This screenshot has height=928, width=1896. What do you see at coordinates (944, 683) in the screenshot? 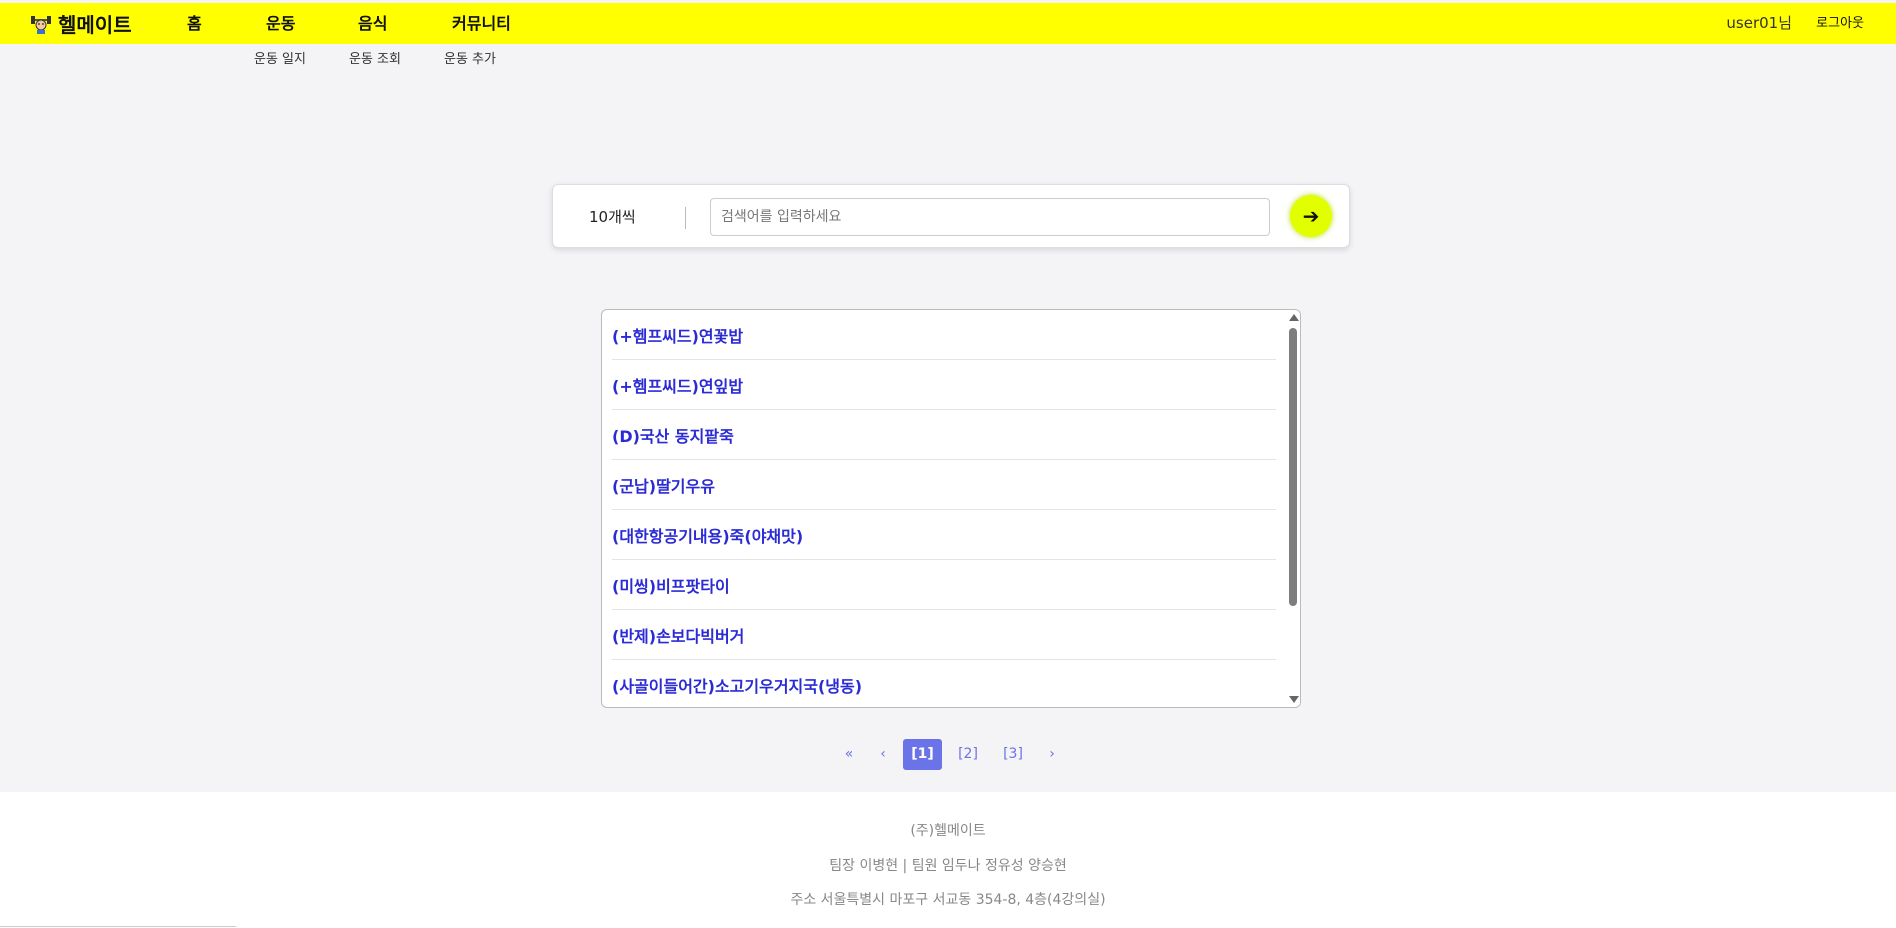
I see `list-item: (사골이들어간)소고기우거지국(냉동)` at bounding box center [944, 683].